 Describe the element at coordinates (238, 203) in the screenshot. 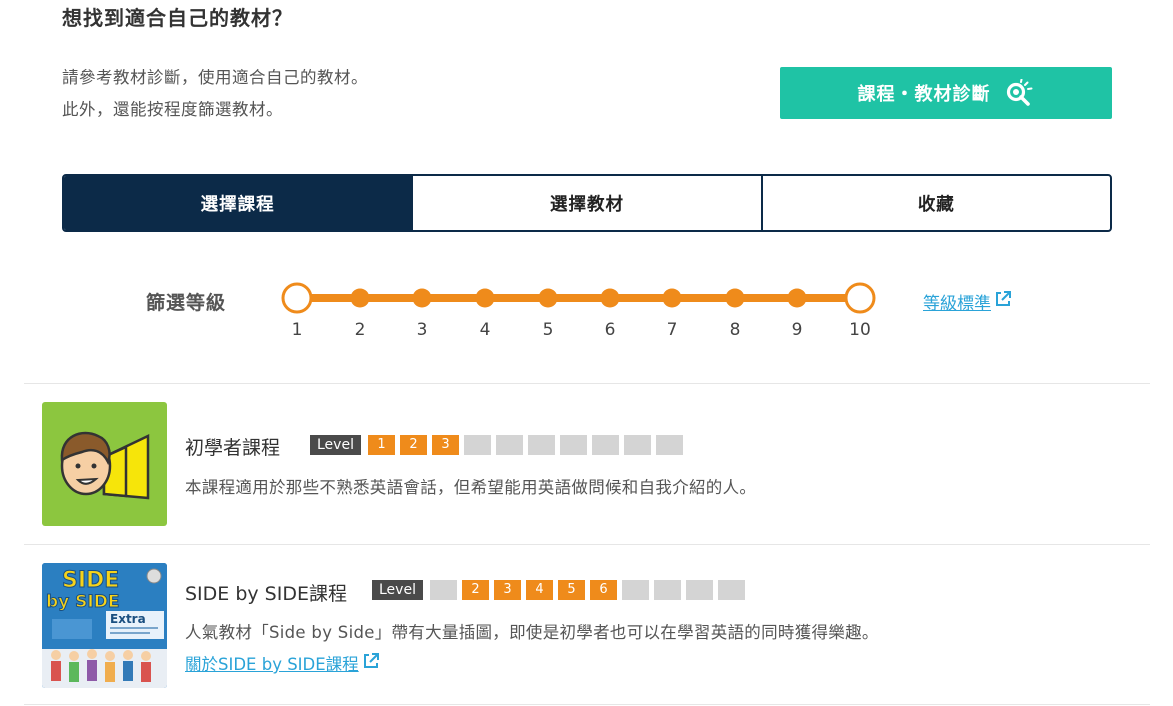

I see `tab-select-course: 選擇課程` at that location.